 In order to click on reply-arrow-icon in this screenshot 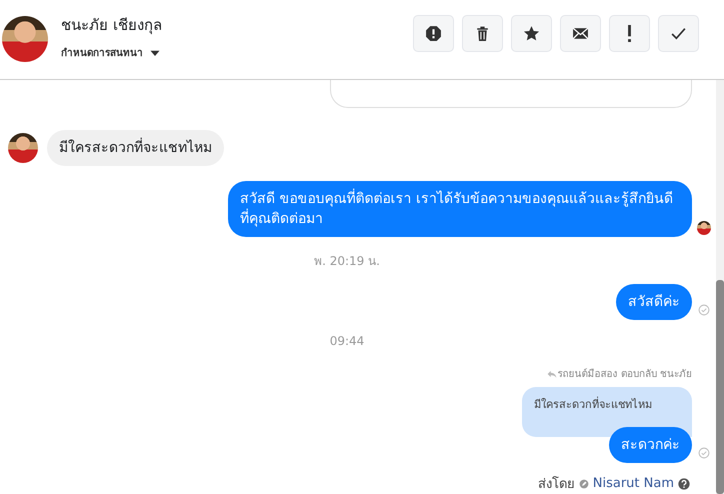, I will do `click(551, 373)`.